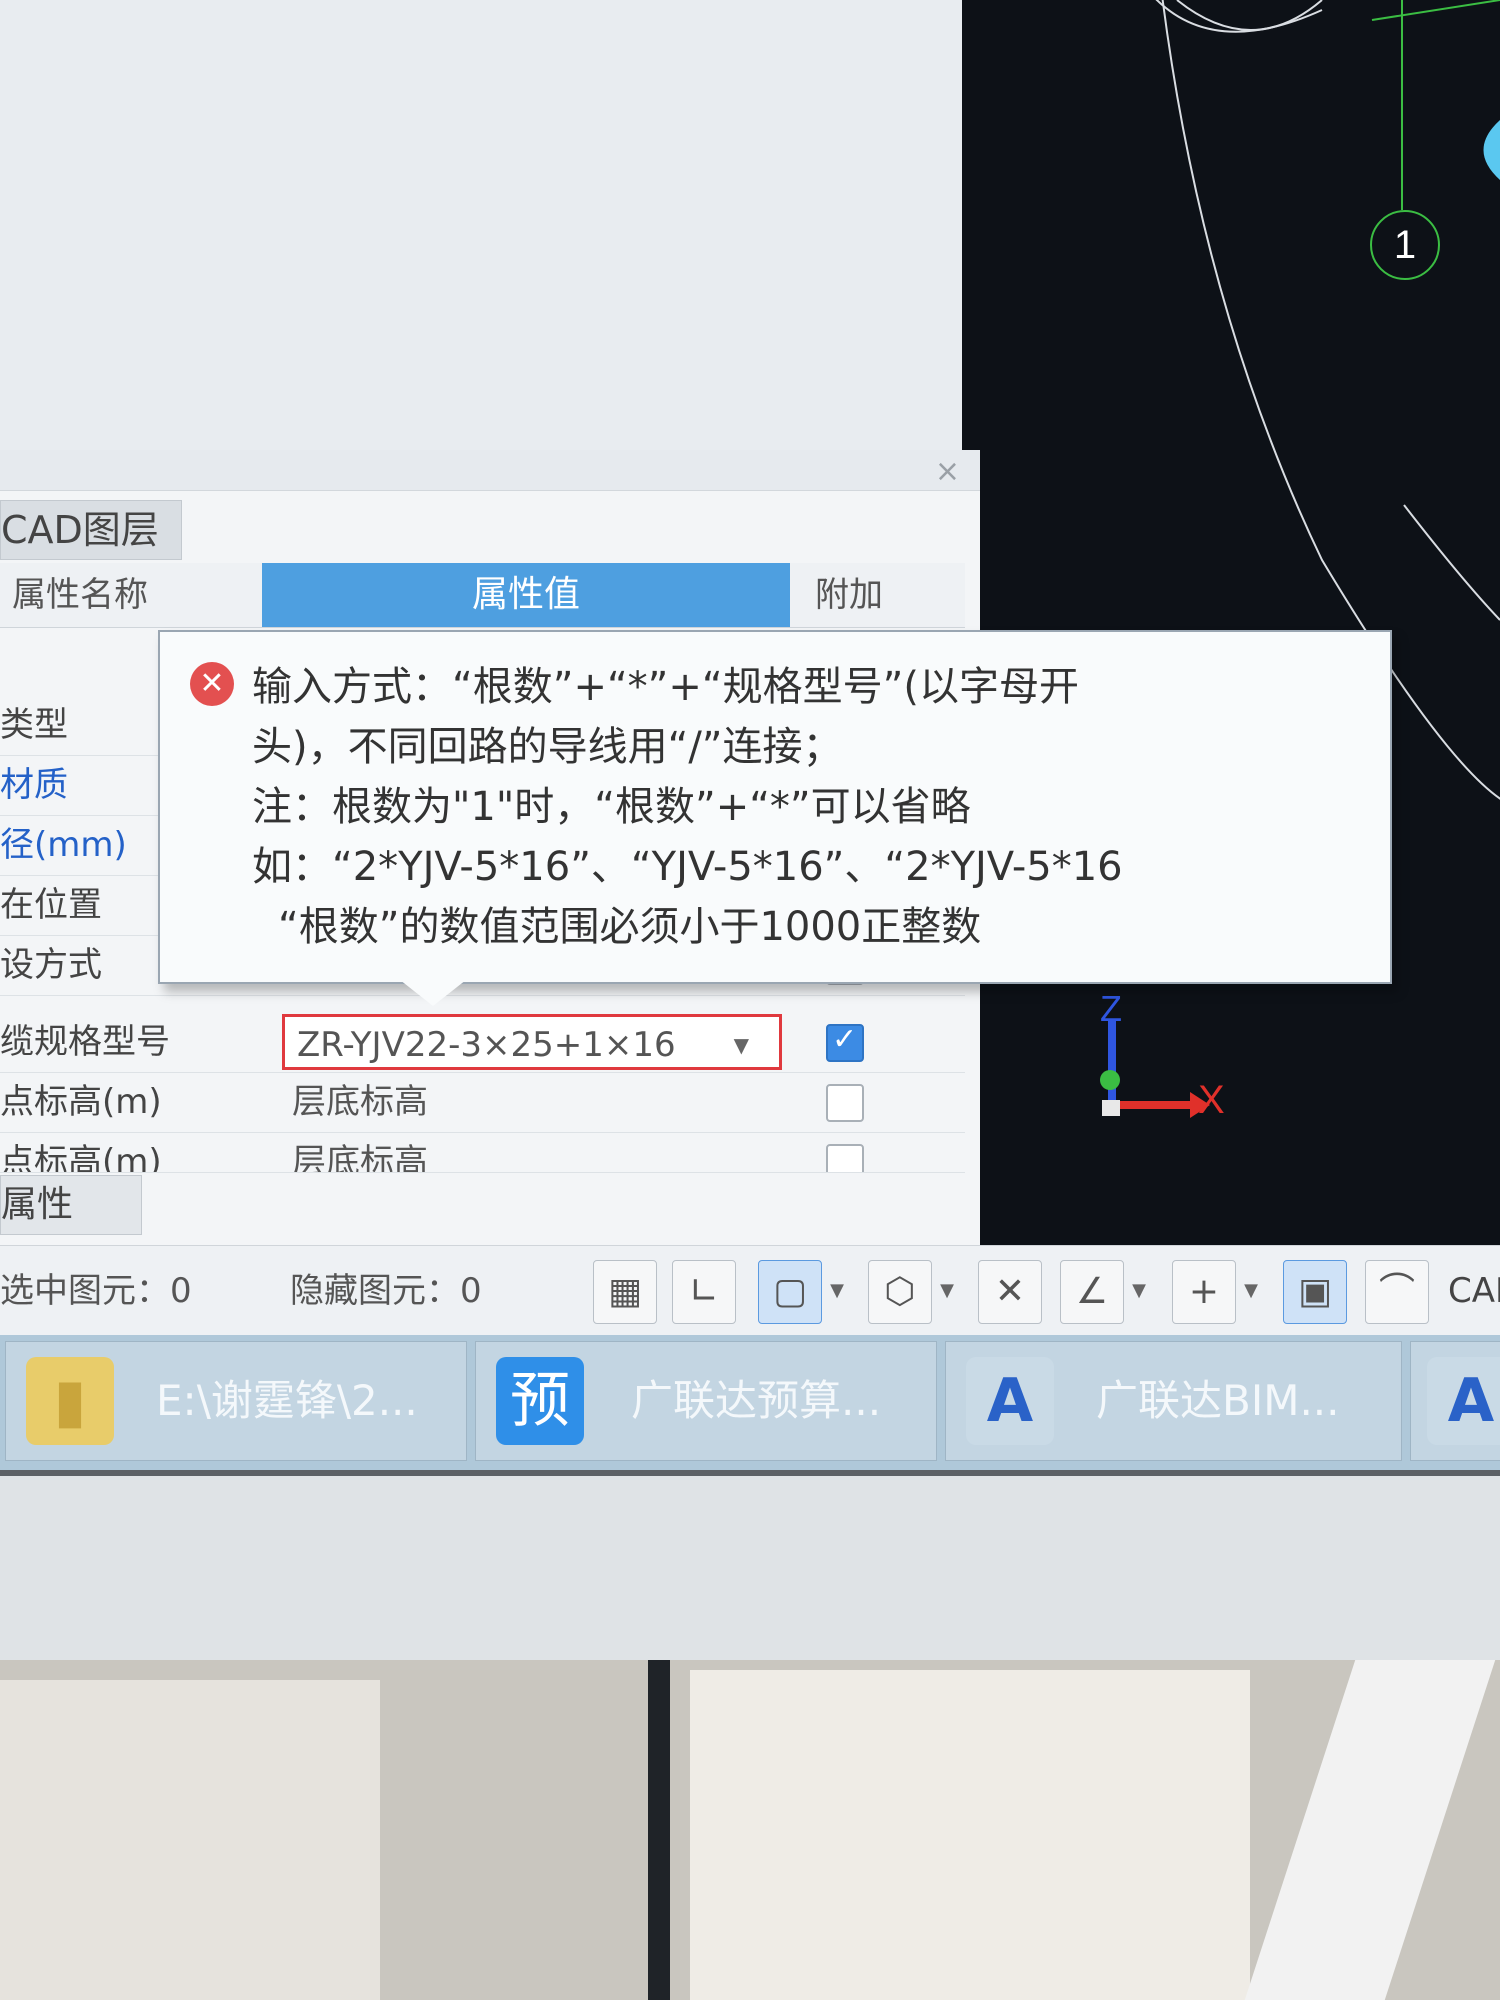 The width and height of the screenshot is (1500, 2000). What do you see at coordinates (1204, 1292) in the screenshot?
I see `snap-plus-icon: +` at bounding box center [1204, 1292].